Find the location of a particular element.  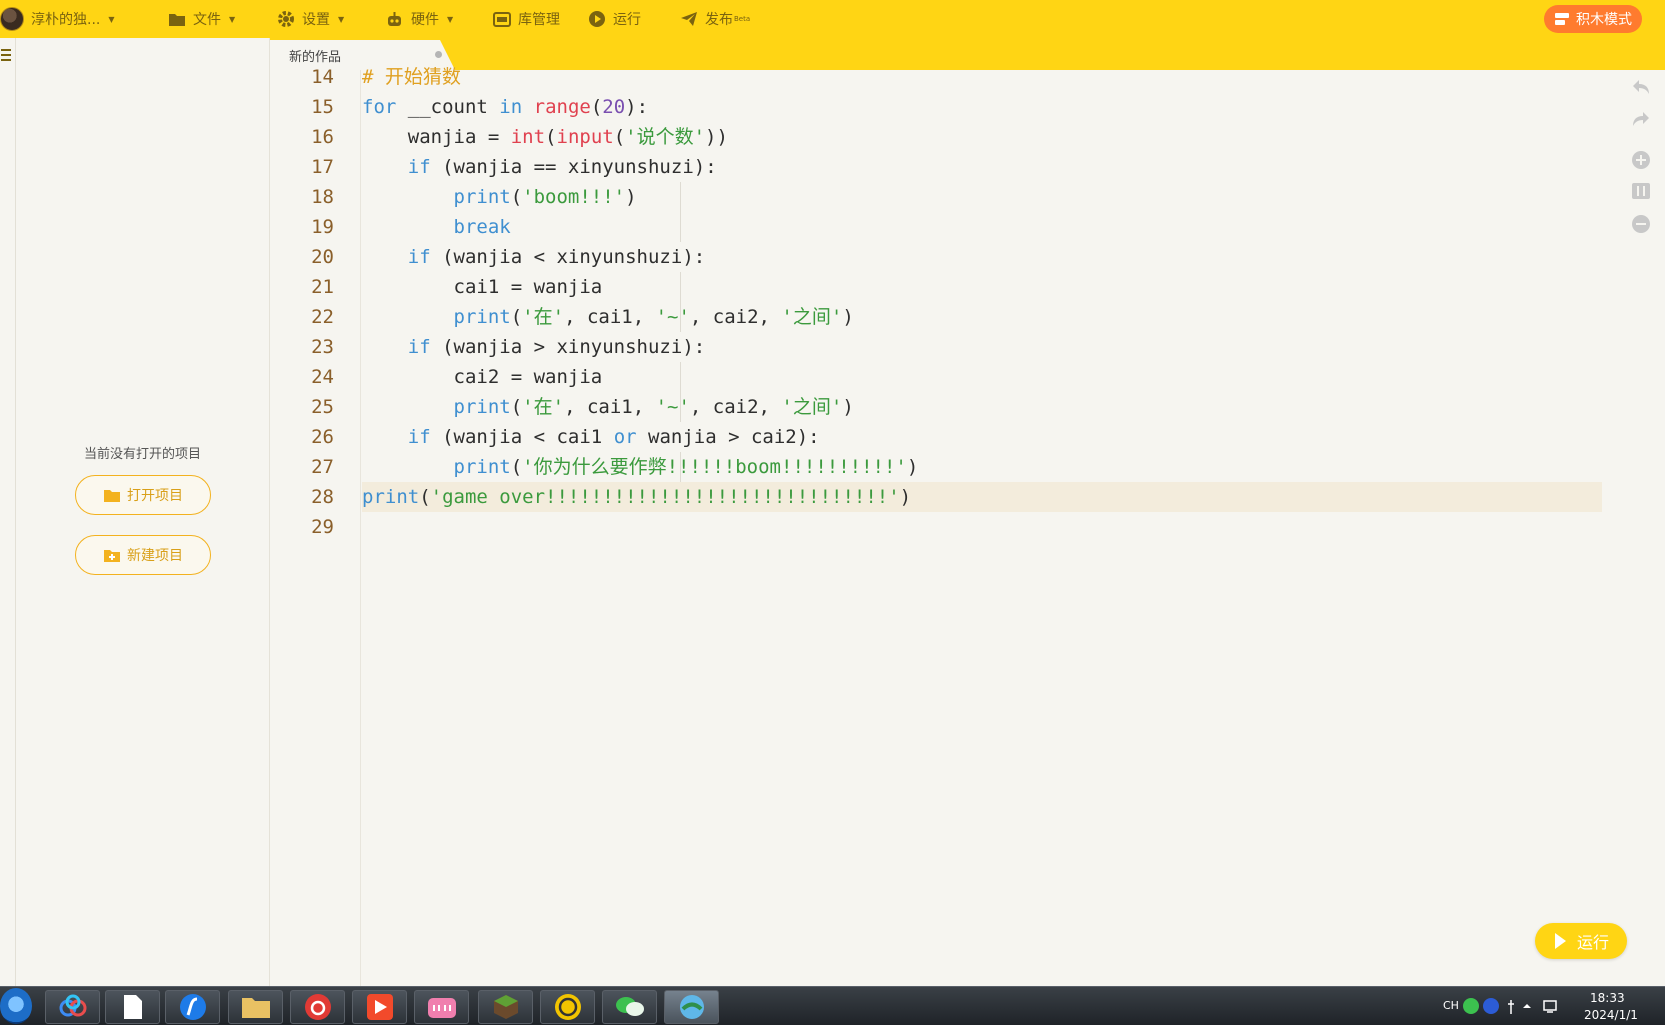

open-project-button: 打开项目 is located at coordinates (143, 495).